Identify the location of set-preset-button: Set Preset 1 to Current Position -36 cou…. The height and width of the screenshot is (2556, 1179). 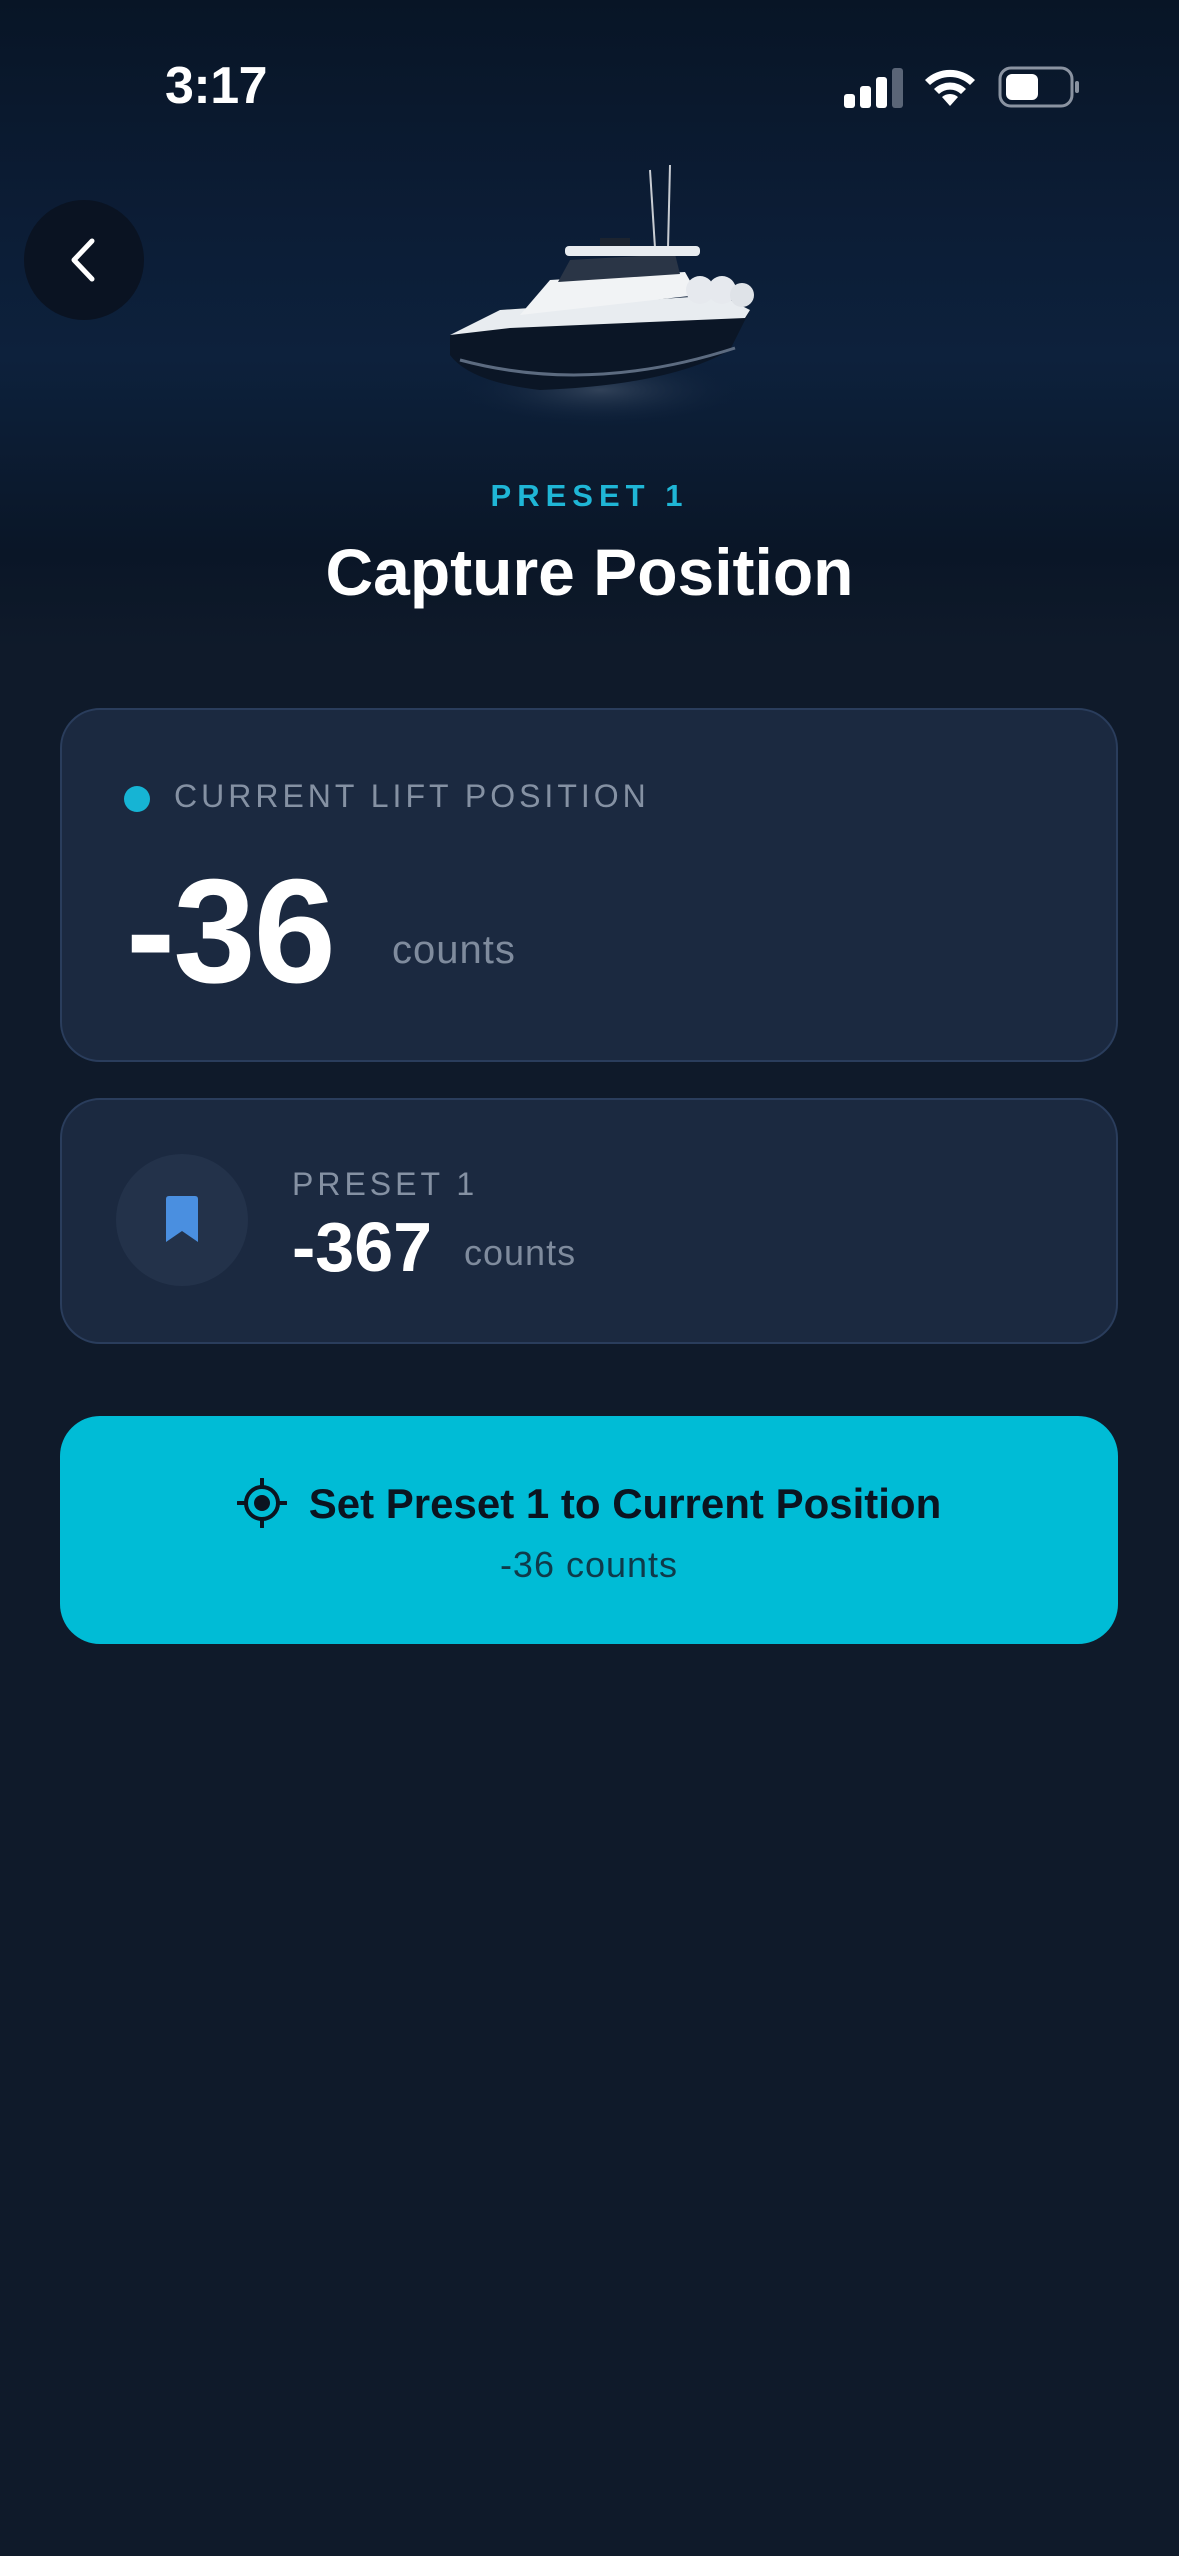
(589, 1530).